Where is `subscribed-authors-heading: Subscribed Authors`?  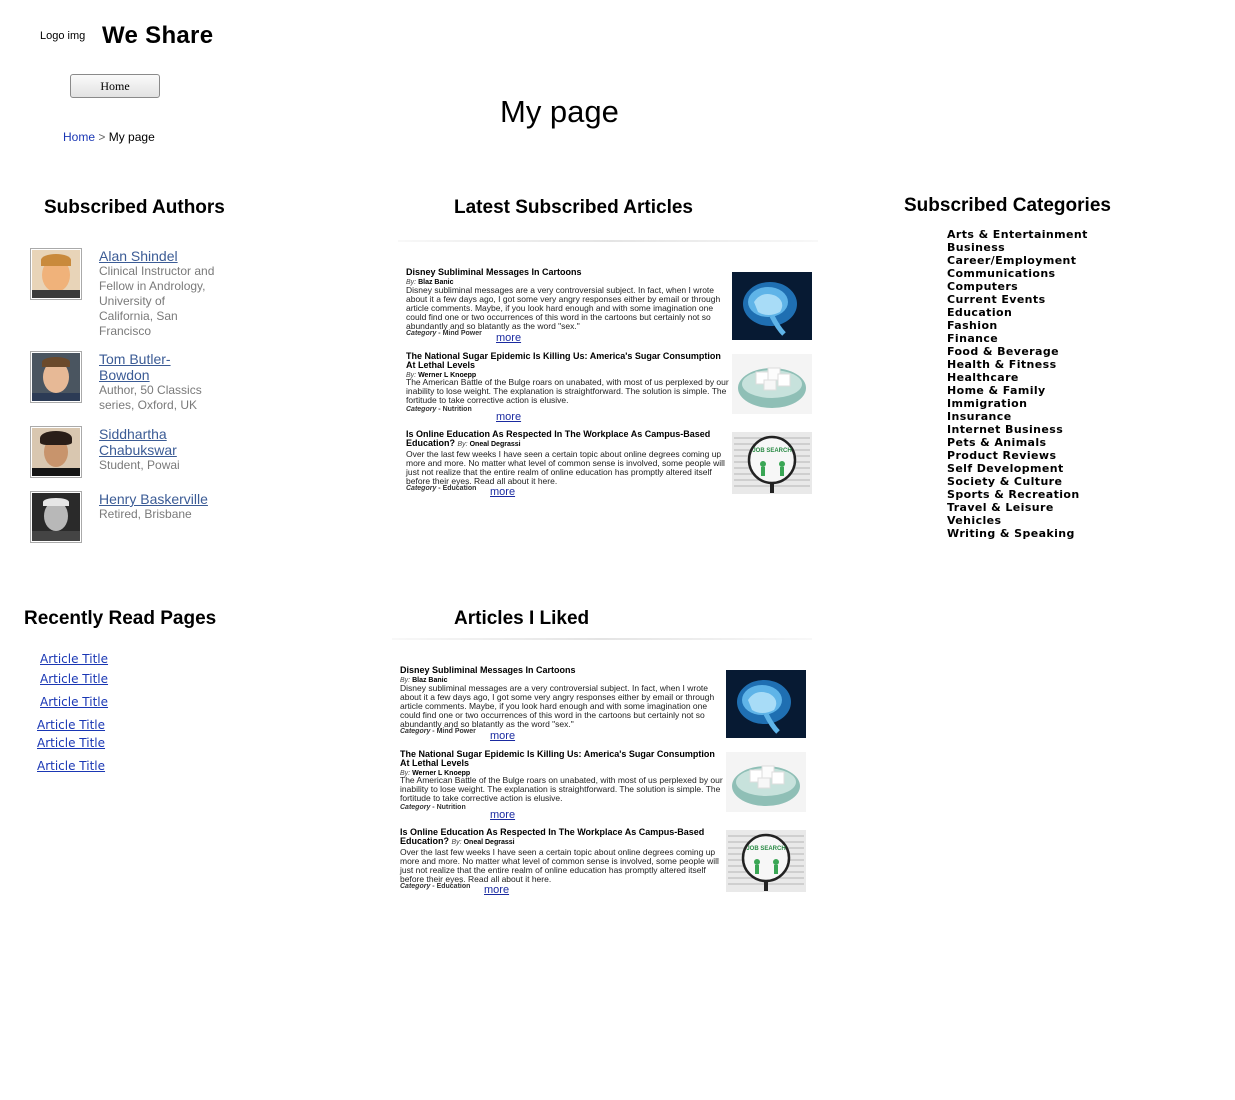
subscribed-authors-heading: Subscribed Authors is located at coordinates (134, 207).